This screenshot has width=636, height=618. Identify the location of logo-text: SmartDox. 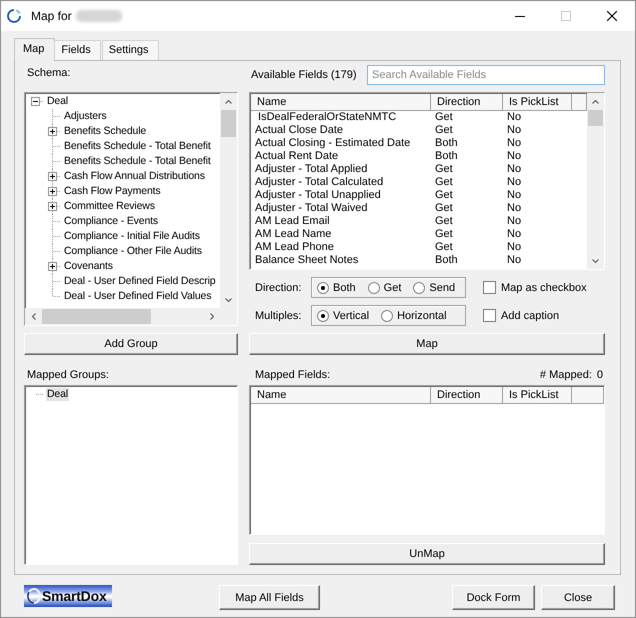
(74, 596).